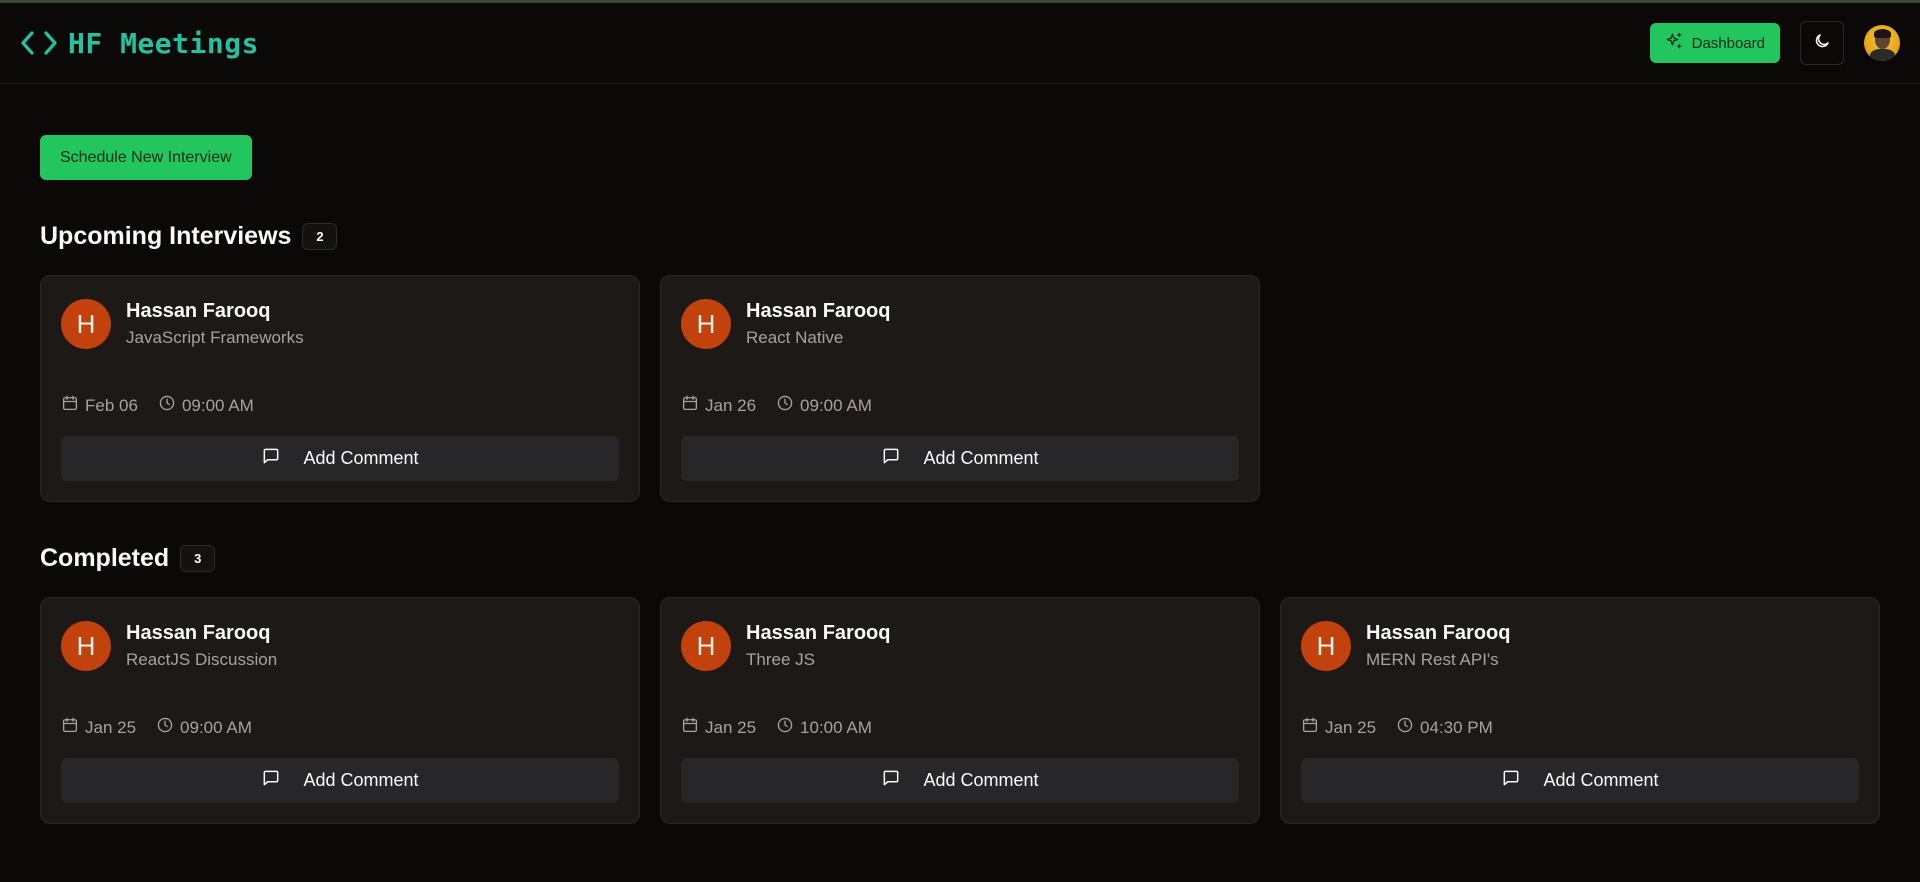  I want to click on app-header: HF Meetings Dashboard, so click(960, 43).